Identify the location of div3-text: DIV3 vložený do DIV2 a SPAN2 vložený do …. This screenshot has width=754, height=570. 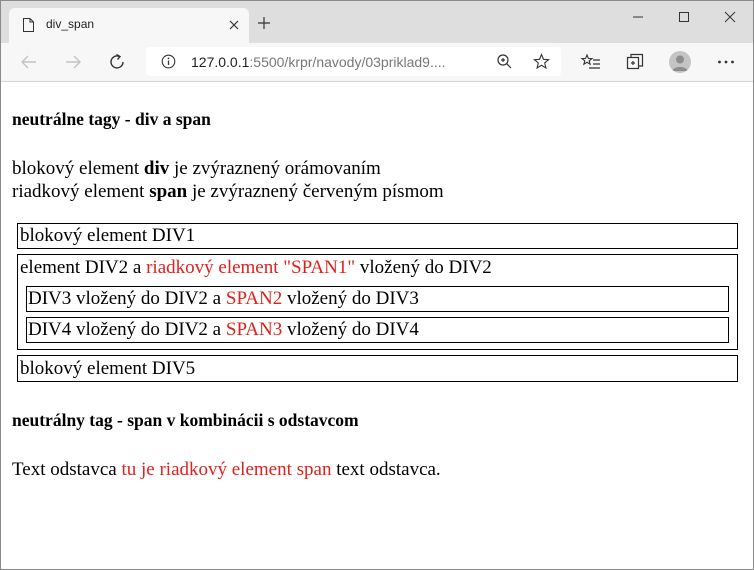
(223, 299).